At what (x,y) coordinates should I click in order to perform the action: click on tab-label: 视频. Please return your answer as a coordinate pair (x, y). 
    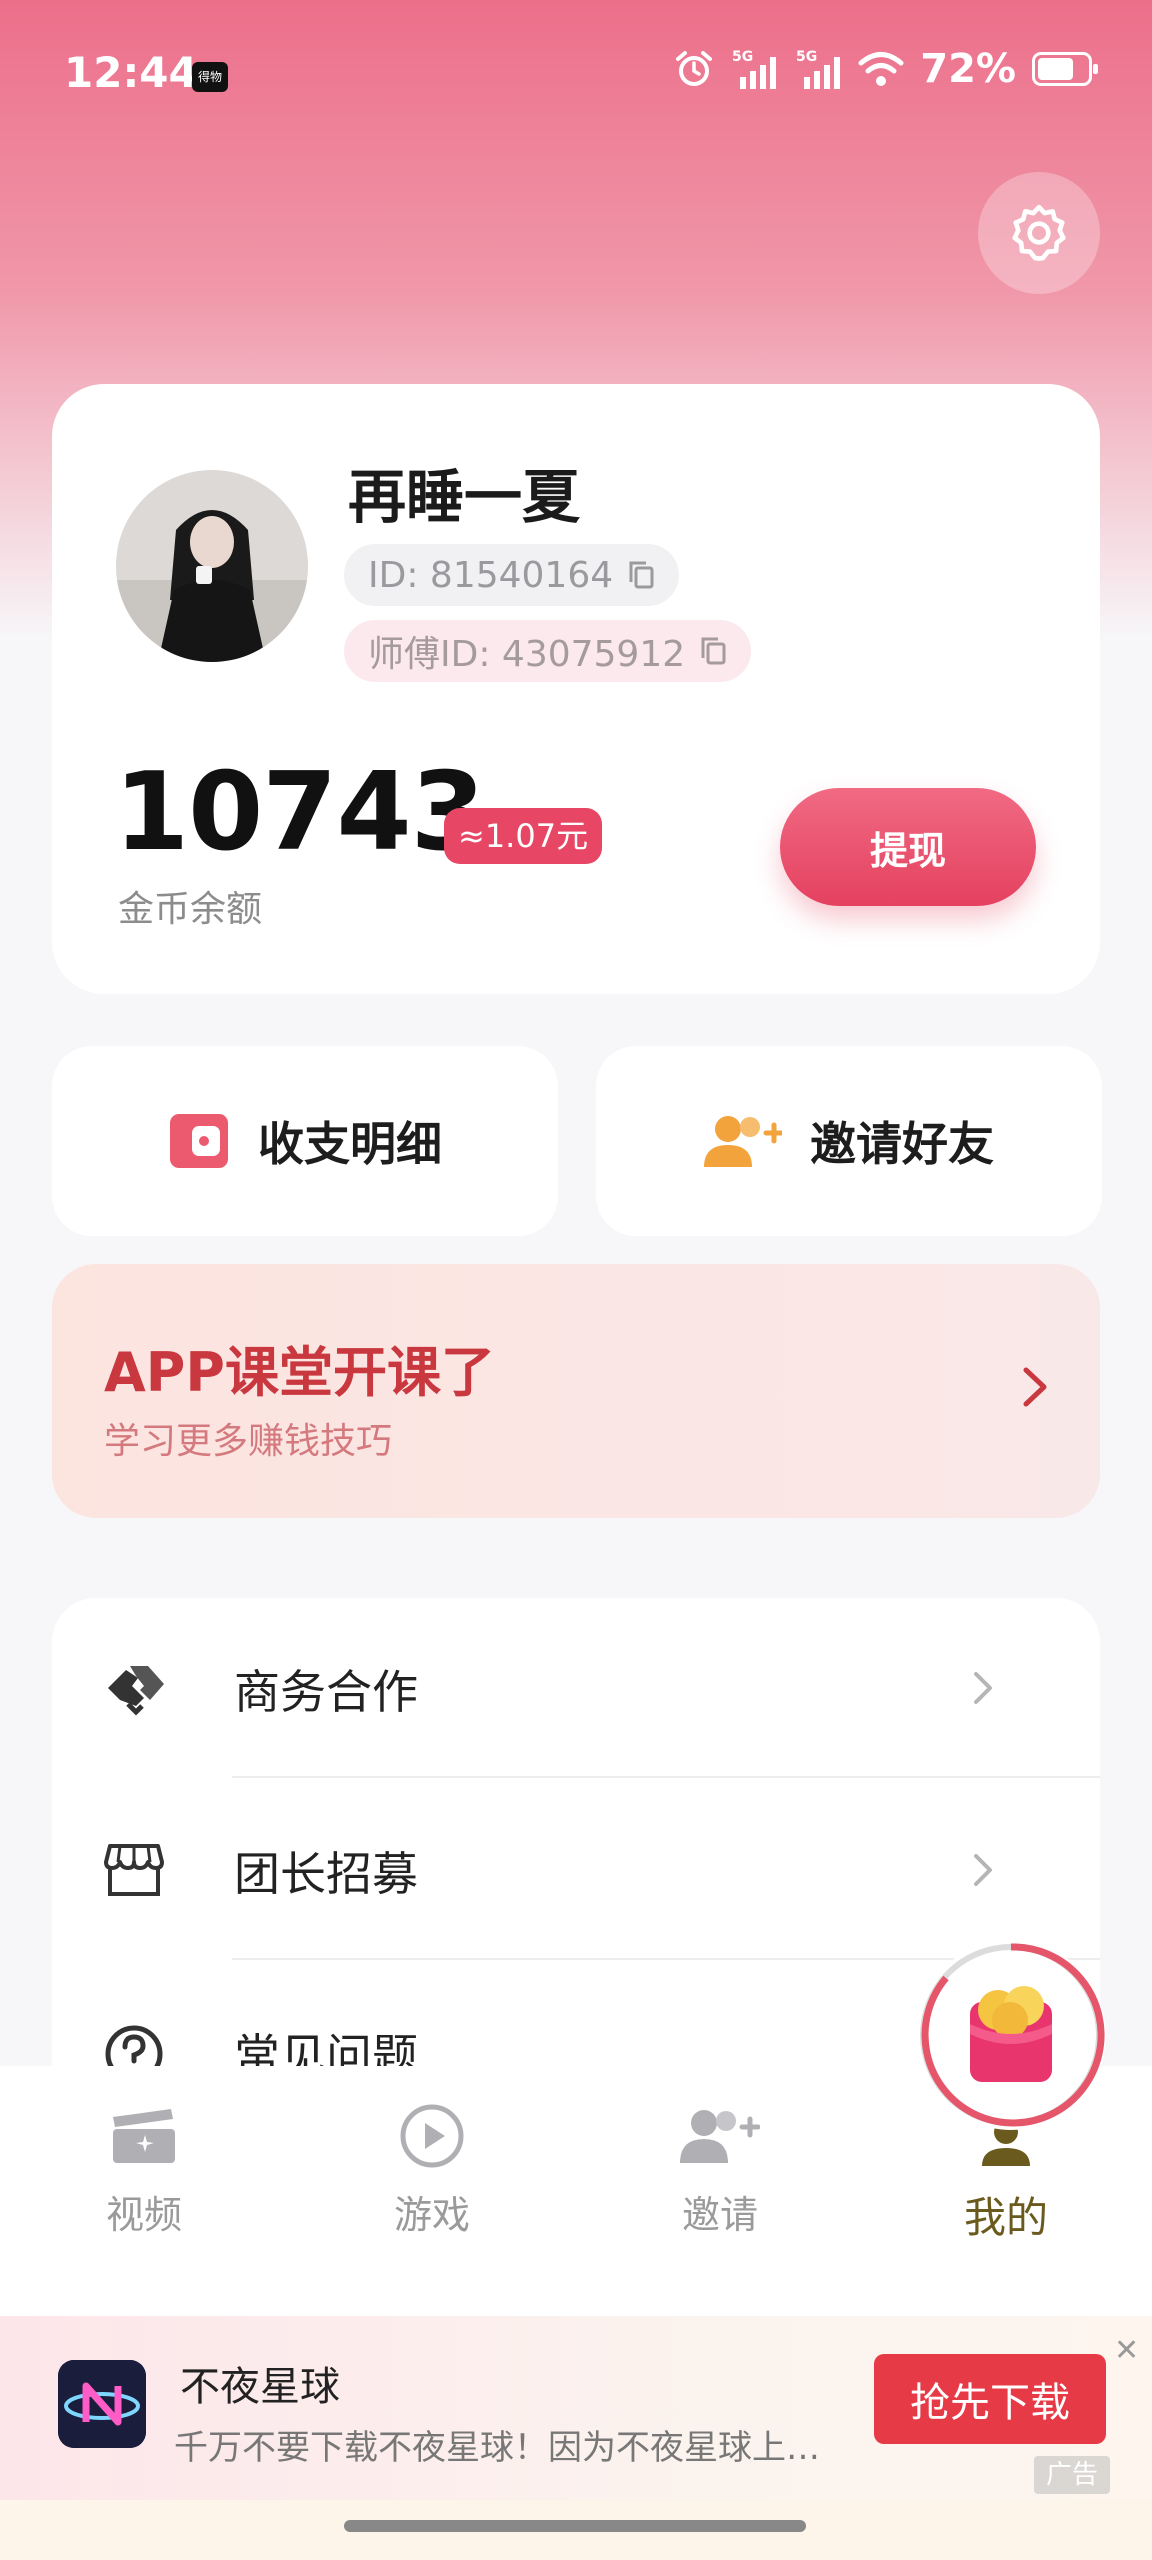
    Looking at the image, I should click on (143, 2215).